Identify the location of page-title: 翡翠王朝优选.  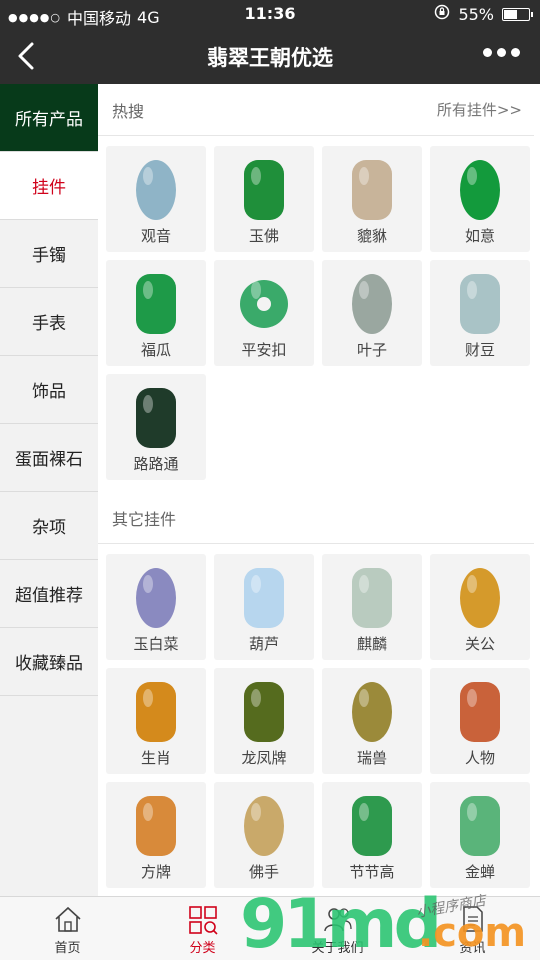
(270, 58).